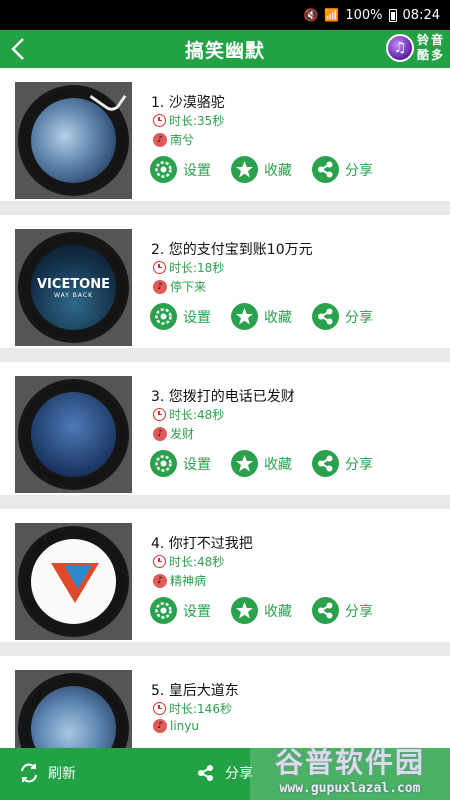 The height and width of the screenshot is (800, 450). I want to click on mute-icon: 🔇, so click(311, 15).